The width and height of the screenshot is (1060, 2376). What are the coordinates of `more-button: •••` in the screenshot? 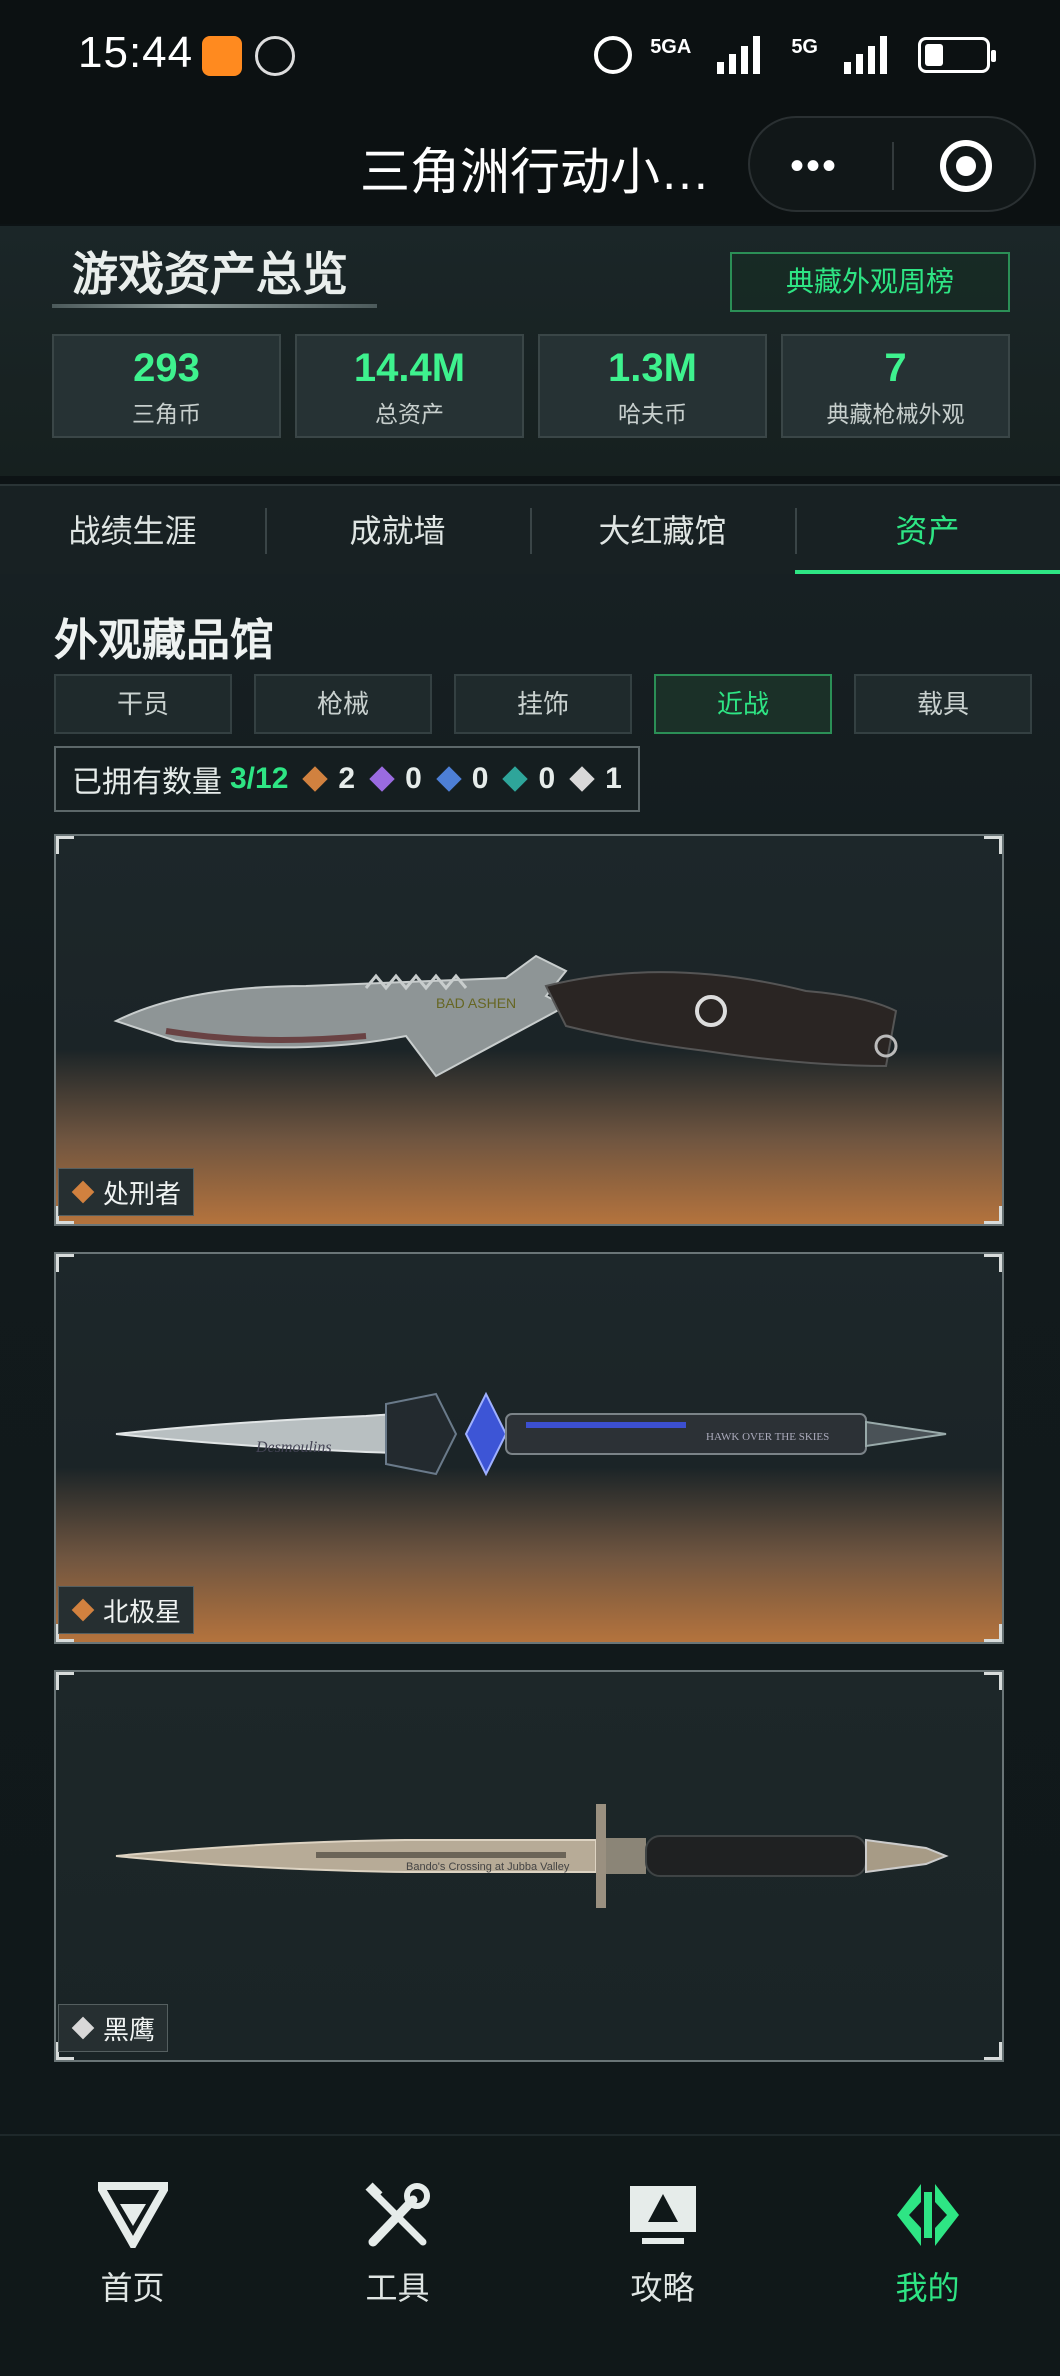 It's located at (814, 166).